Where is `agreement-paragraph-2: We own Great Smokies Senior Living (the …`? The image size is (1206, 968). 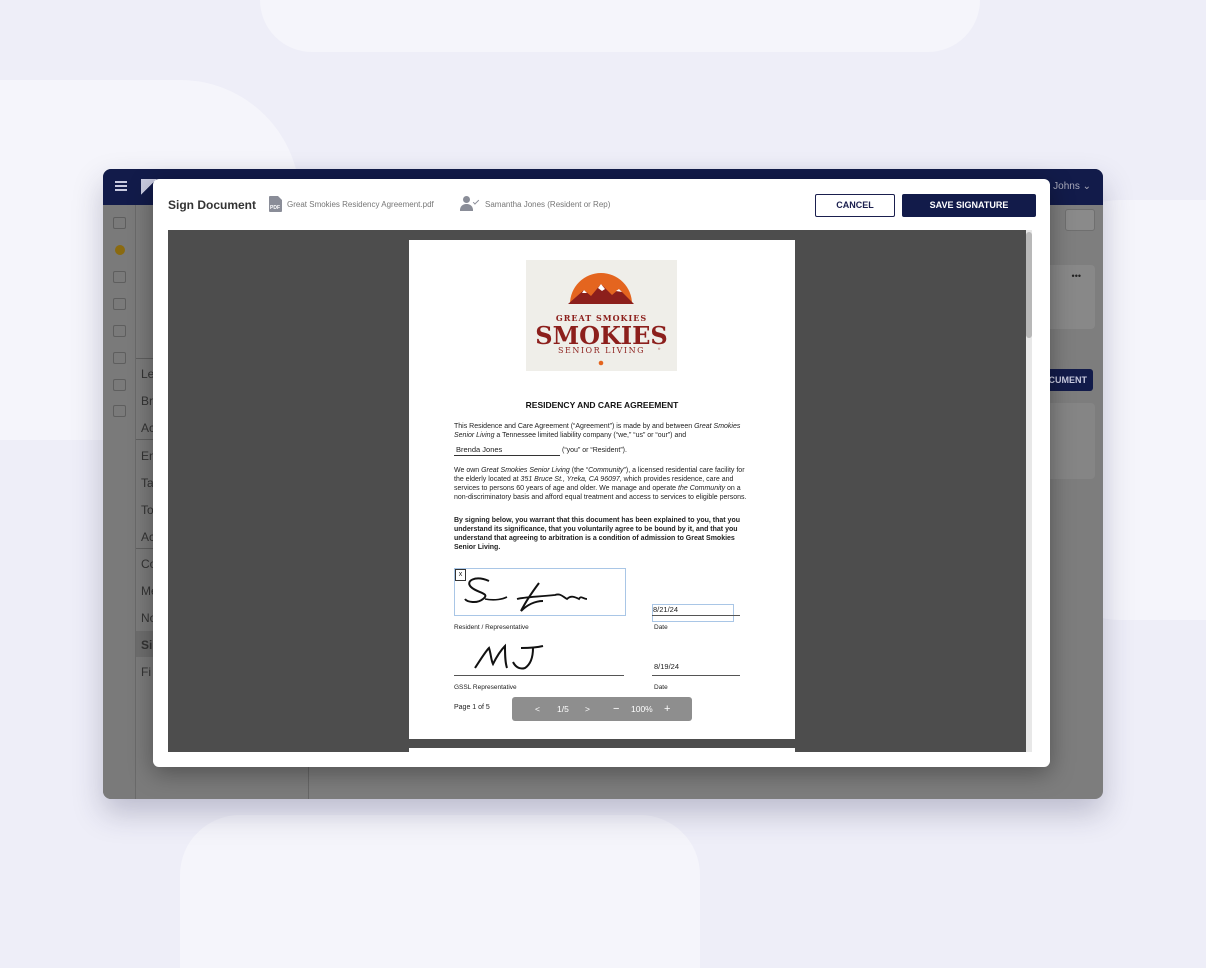
agreement-paragraph-2: We own Great Smokies Senior Living (the … is located at coordinates (600, 484).